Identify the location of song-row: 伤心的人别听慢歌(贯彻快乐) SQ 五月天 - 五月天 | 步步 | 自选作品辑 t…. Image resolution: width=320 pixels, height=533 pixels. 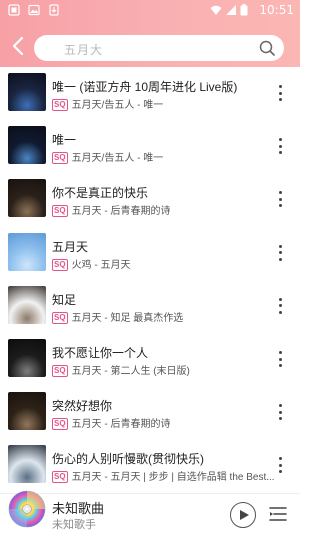
(150, 465).